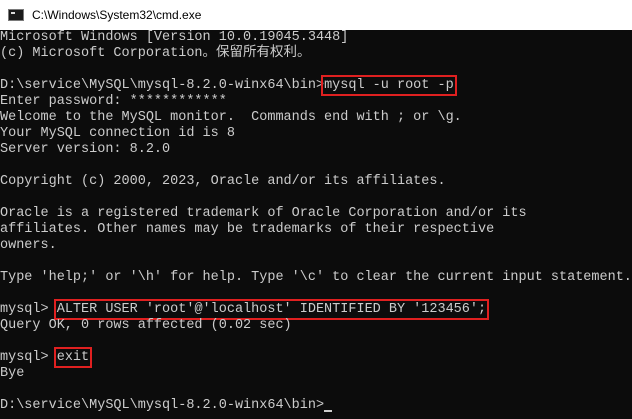  I want to click on text-cursor, so click(328, 411).